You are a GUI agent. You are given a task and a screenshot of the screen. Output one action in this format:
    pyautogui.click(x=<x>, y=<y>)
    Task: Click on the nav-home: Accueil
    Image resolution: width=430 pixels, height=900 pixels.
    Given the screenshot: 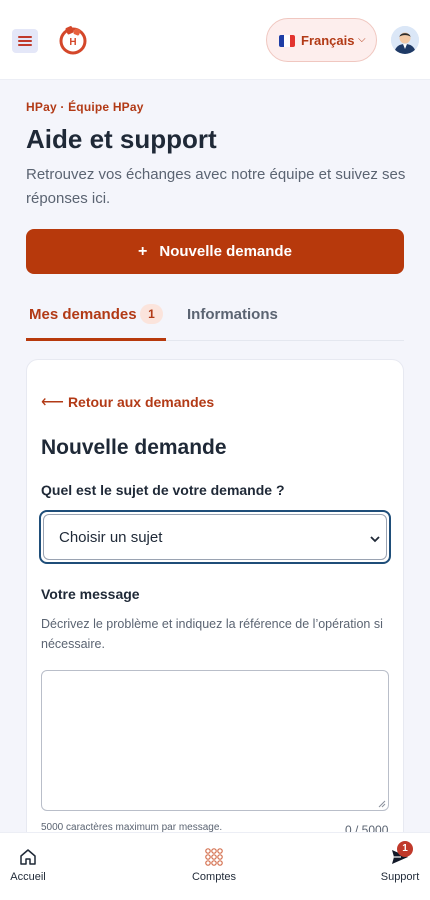 What is the action you would take?
    pyautogui.click(x=28, y=865)
    